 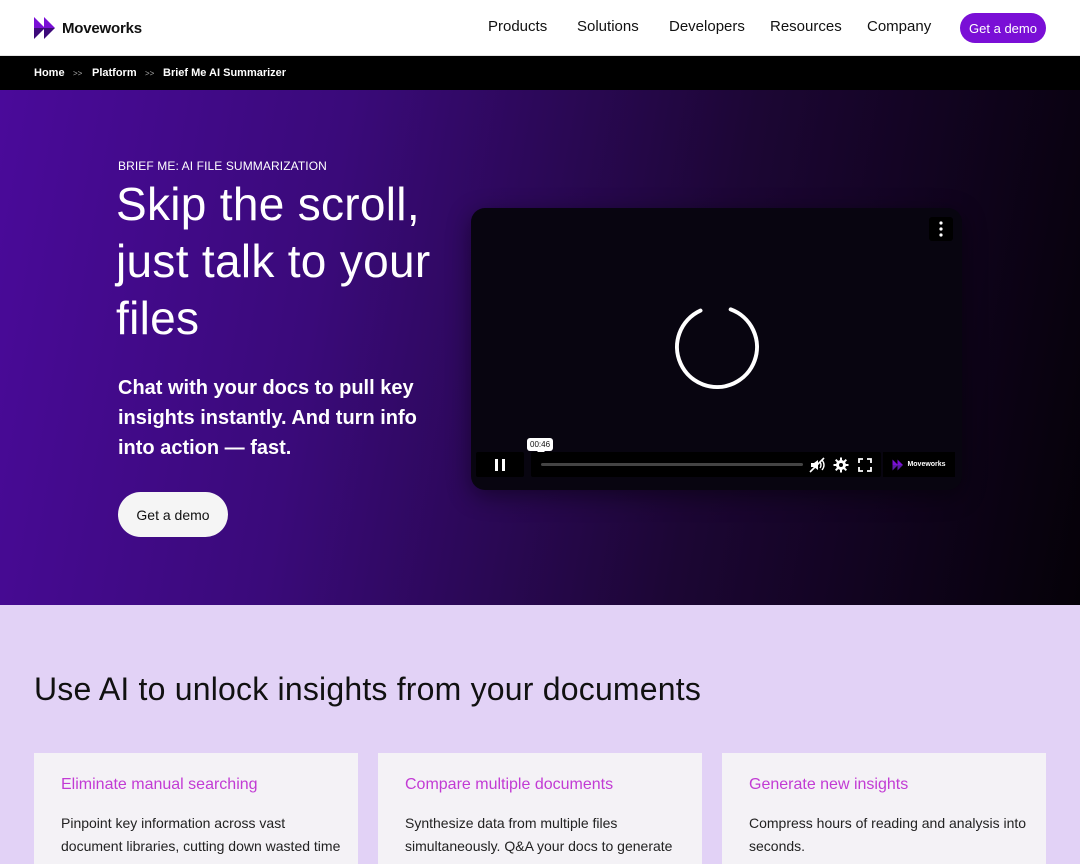 What do you see at coordinates (49, 73) in the screenshot?
I see `breadcrumb-home: Home` at bounding box center [49, 73].